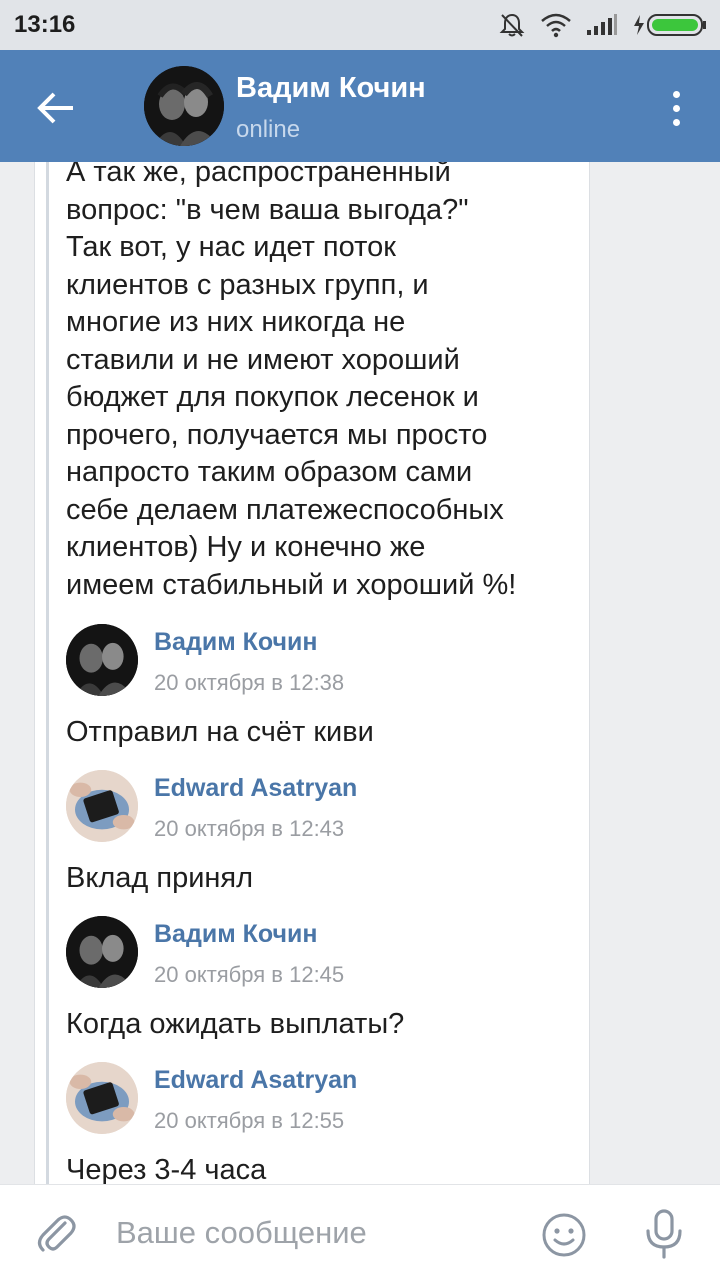  I want to click on attach-button, so click(56, 1233).